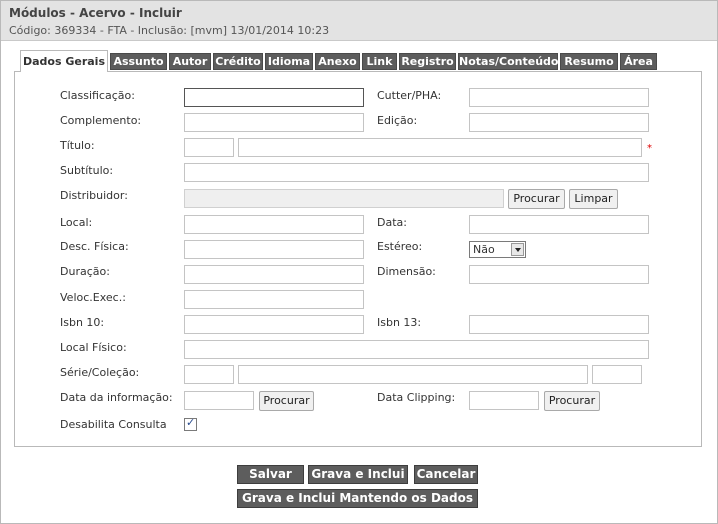  What do you see at coordinates (559, 274) in the screenshot?
I see `dimensao-input` at bounding box center [559, 274].